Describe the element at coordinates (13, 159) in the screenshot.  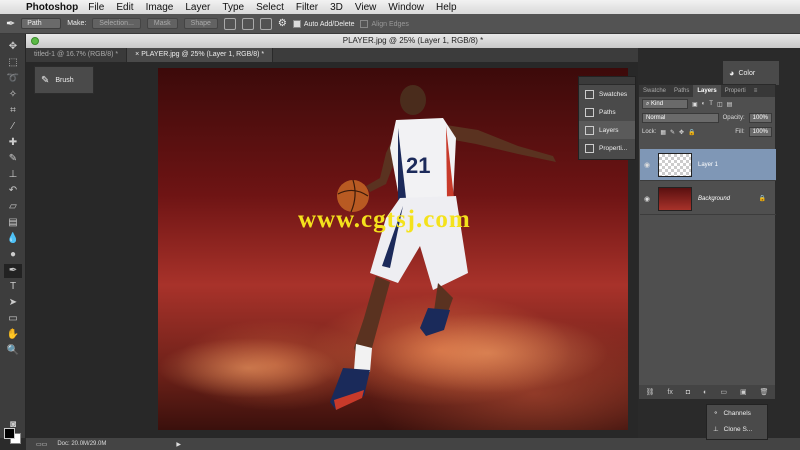
I see `brush-tool-icon: ✎` at that location.